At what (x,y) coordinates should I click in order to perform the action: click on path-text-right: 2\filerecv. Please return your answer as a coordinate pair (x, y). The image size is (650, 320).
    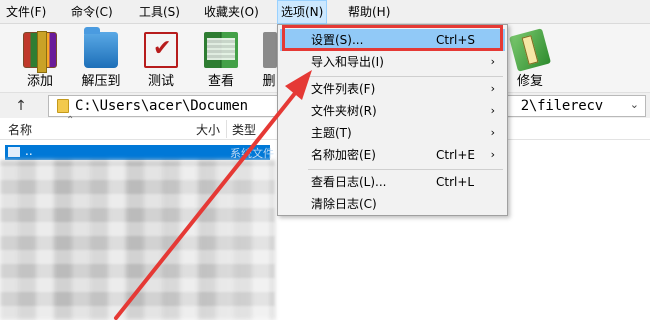
    Looking at the image, I should click on (561, 106).